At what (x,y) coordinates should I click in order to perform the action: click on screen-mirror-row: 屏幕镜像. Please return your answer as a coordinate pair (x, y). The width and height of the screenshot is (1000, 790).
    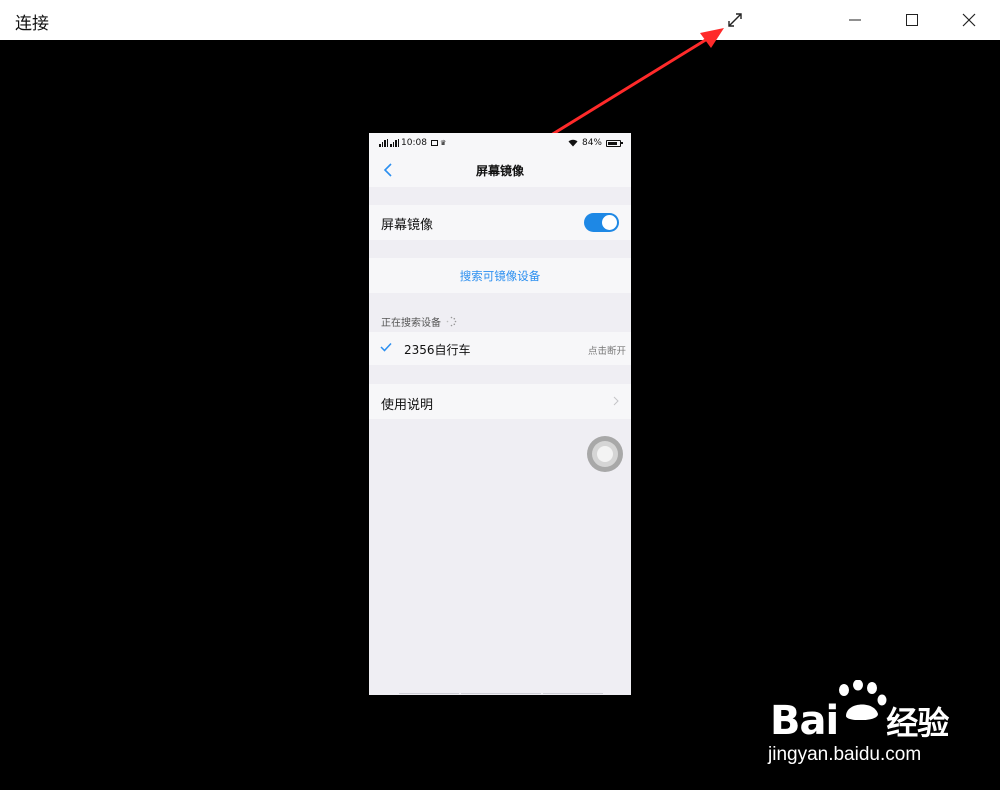
    Looking at the image, I should click on (500, 222).